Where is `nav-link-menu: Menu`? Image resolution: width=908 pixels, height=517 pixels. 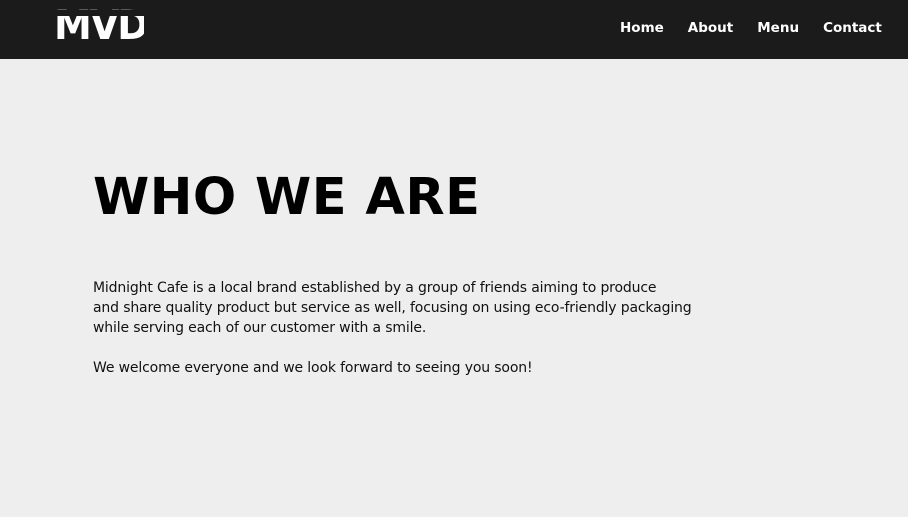
nav-link-menu: Menu is located at coordinates (778, 28).